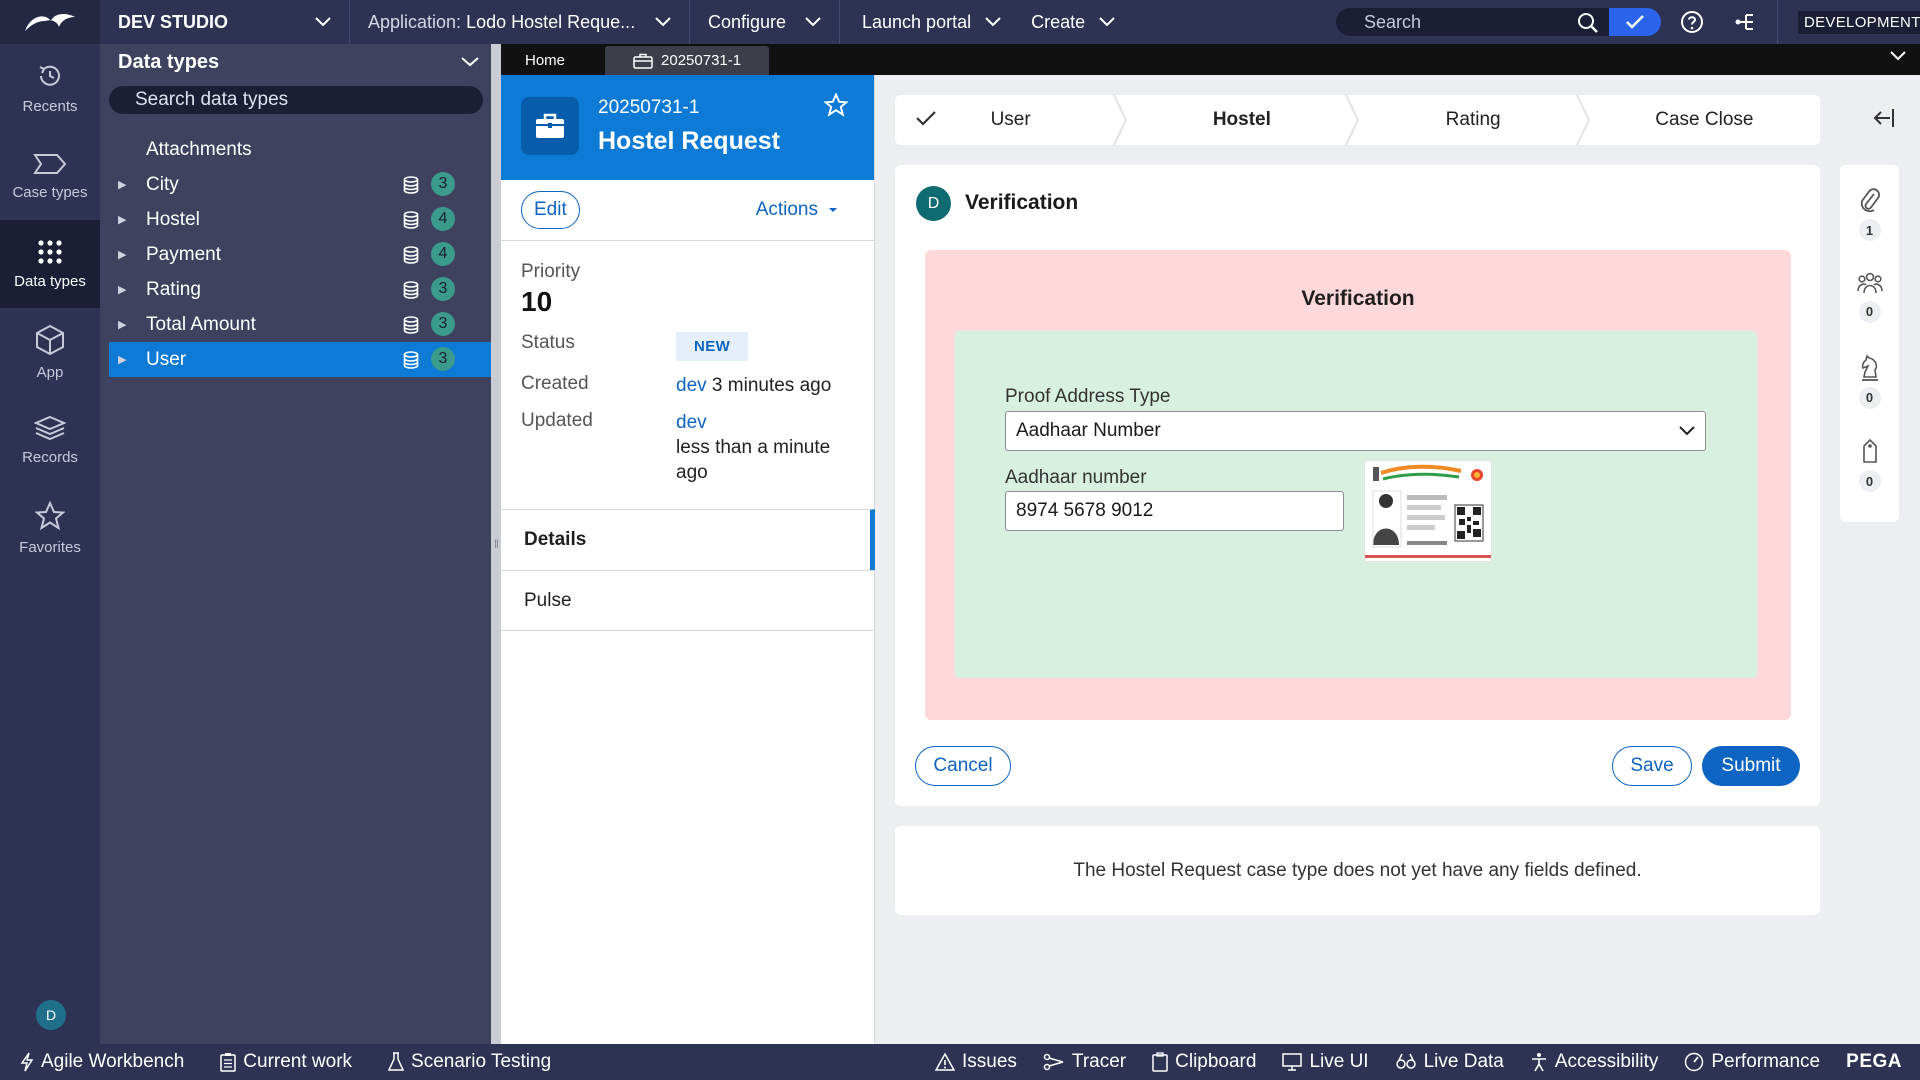  What do you see at coordinates (557, 420) in the screenshot?
I see `updated-label: Updated` at bounding box center [557, 420].